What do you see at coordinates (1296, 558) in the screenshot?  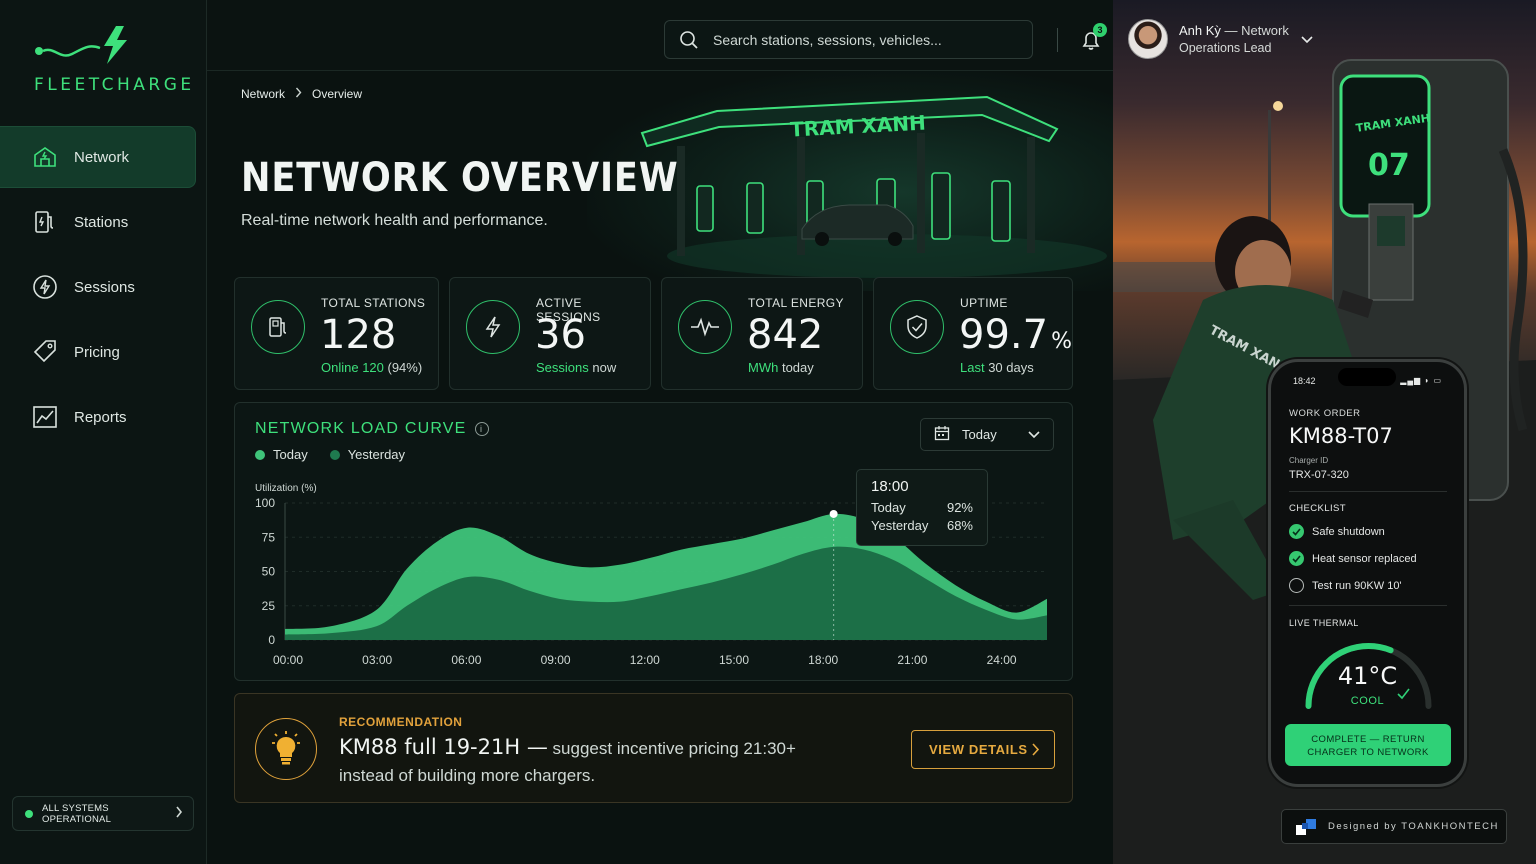 I see `checkbox-checked-icon` at bounding box center [1296, 558].